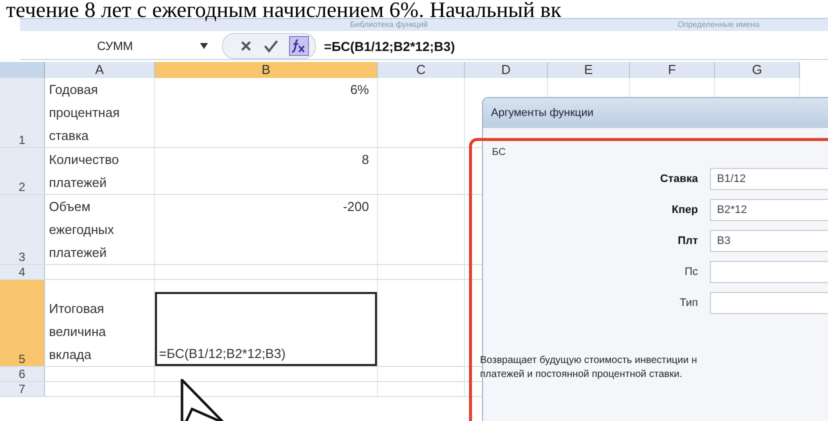 Image resolution: width=828 pixels, height=421 pixels. What do you see at coordinates (22, 112) in the screenshot?
I see `row-header: 1` at bounding box center [22, 112].